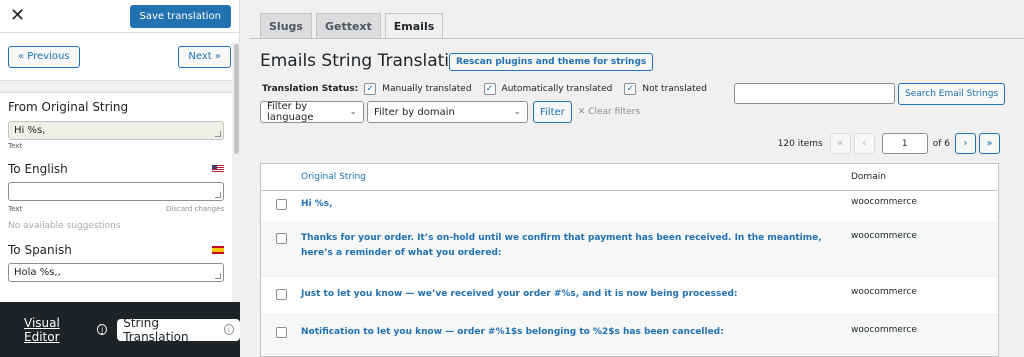 The height and width of the screenshot is (357, 1024). I want to click on to-spanish-label: To Spanish, so click(40, 250).